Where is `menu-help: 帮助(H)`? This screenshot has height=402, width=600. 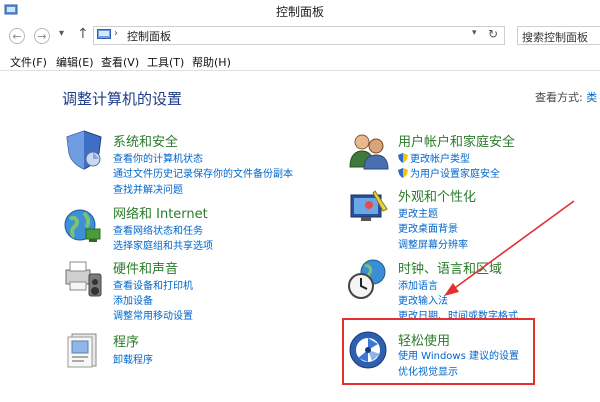
menu-help: 帮助(H) is located at coordinates (211, 62).